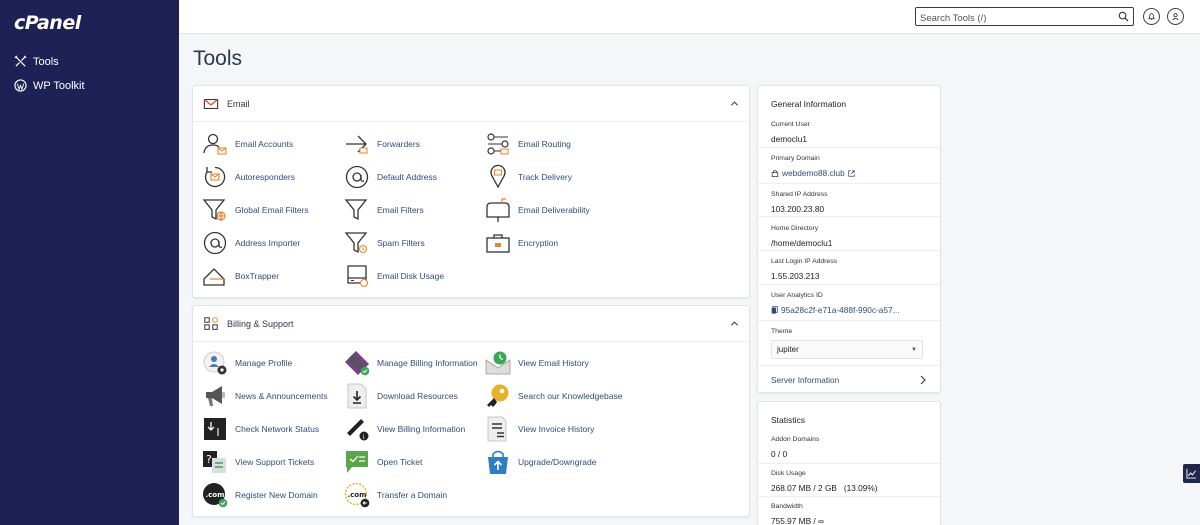 The height and width of the screenshot is (525, 1200). Describe the element at coordinates (395, 495) in the screenshot. I see `tool-transfer-a-domain: .com Transfer a Domain` at that location.